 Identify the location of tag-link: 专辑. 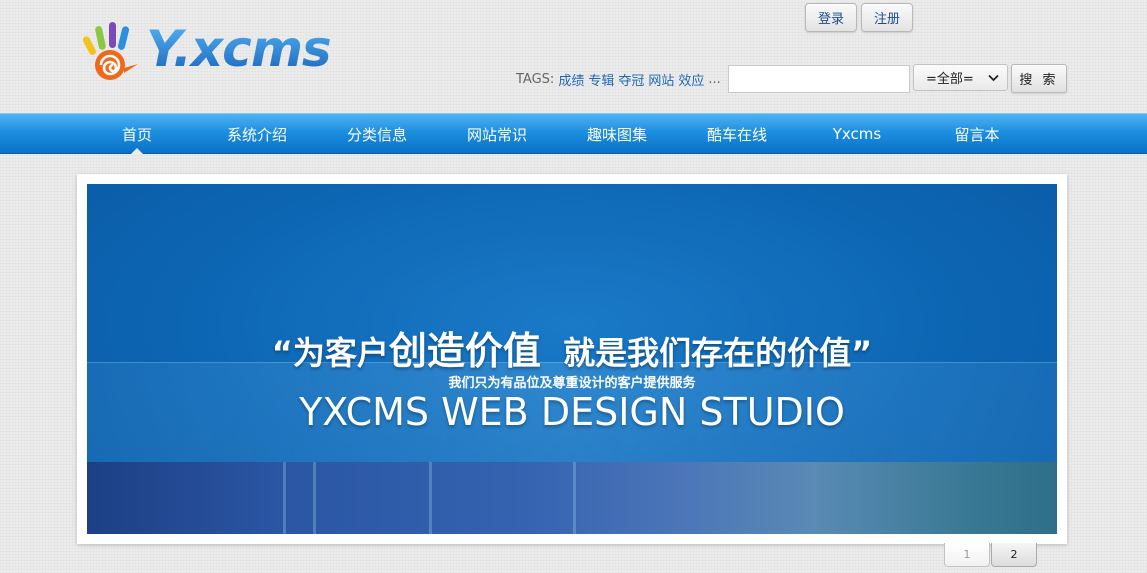
(601, 79).